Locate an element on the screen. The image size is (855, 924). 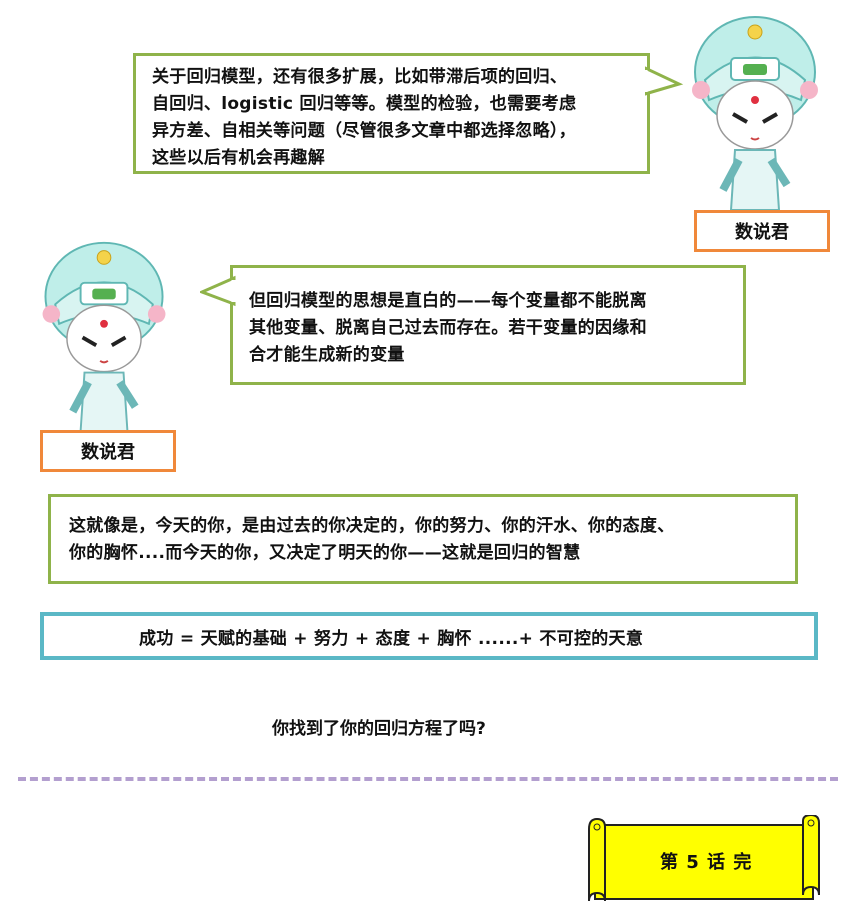
bubble-1-line-1: 关于回归模型，还有很多扩展，比如带滞后项的回归、 is located at coordinates (360, 77).